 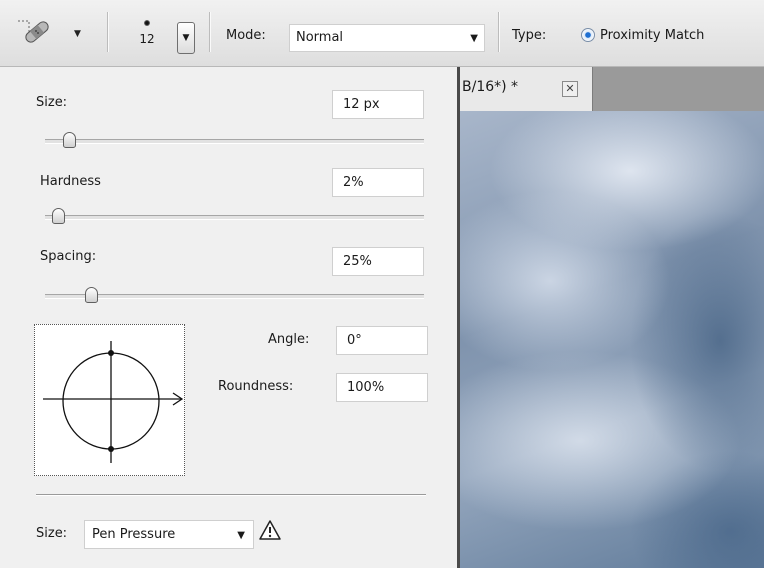 What do you see at coordinates (378, 261) in the screenshot?
I see `spacing-field: 25%` at bounding box center [378, 261].